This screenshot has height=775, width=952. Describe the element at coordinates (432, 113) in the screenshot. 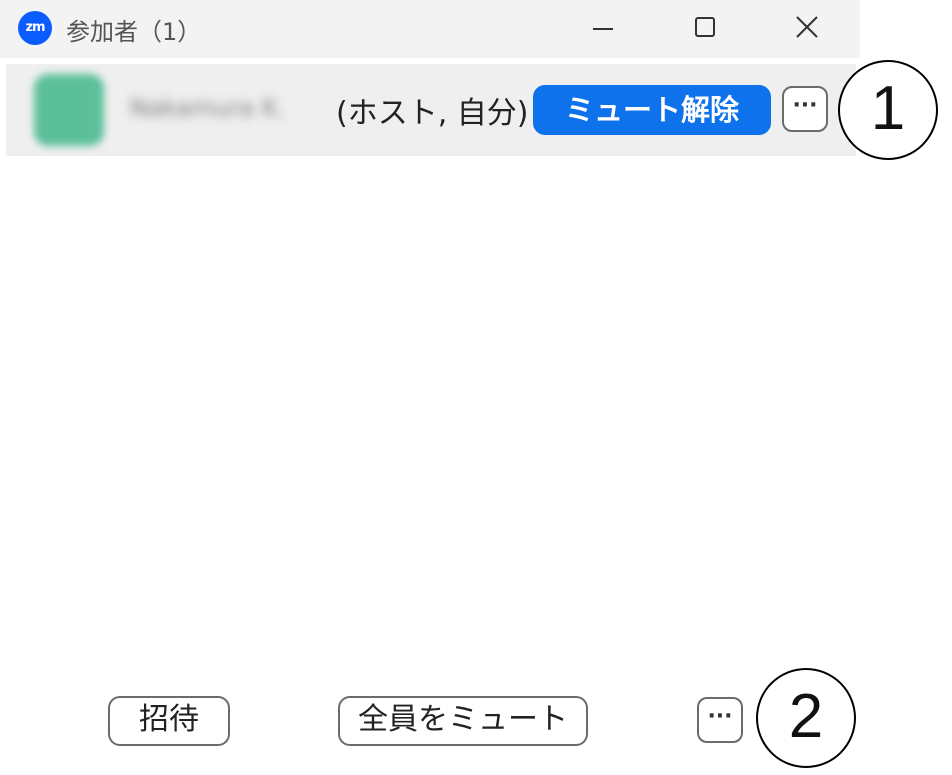

I see `participant-role: (ホスト, 自分)` at that location.